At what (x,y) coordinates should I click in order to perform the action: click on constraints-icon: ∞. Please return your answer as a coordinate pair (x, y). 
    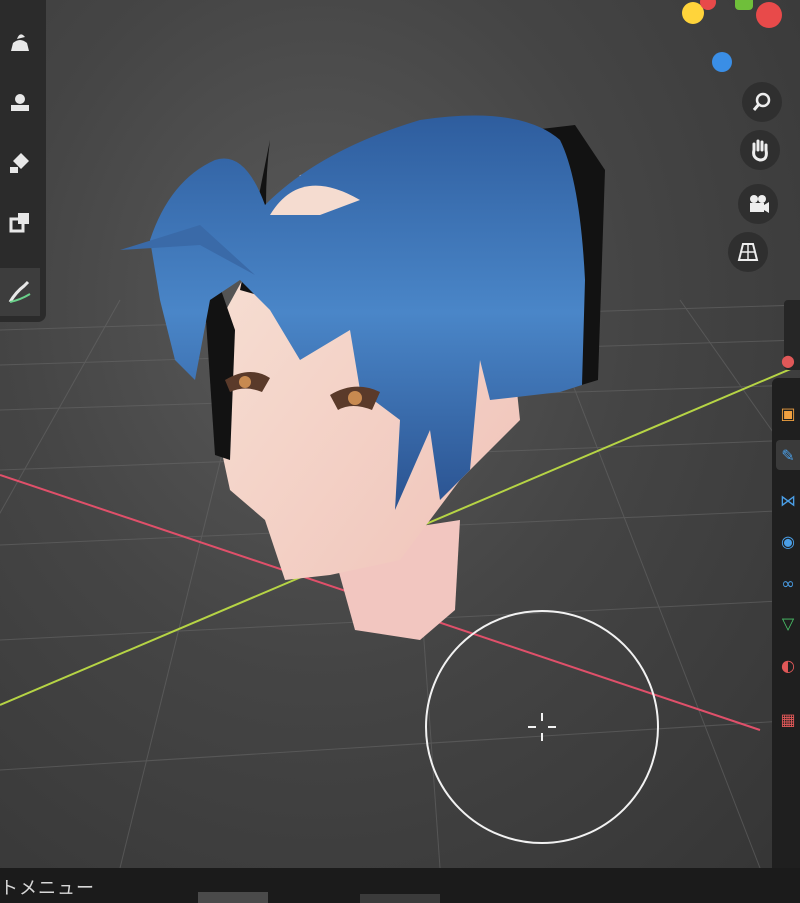
    Looking at the image, I should click on (788, 583).